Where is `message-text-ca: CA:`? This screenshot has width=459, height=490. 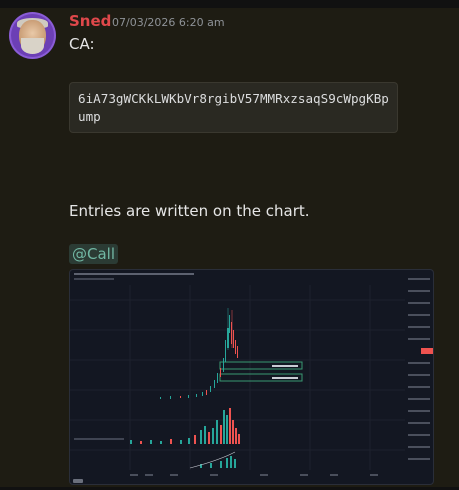 message-text-ca: CA: is located at coordinates (82, 44).